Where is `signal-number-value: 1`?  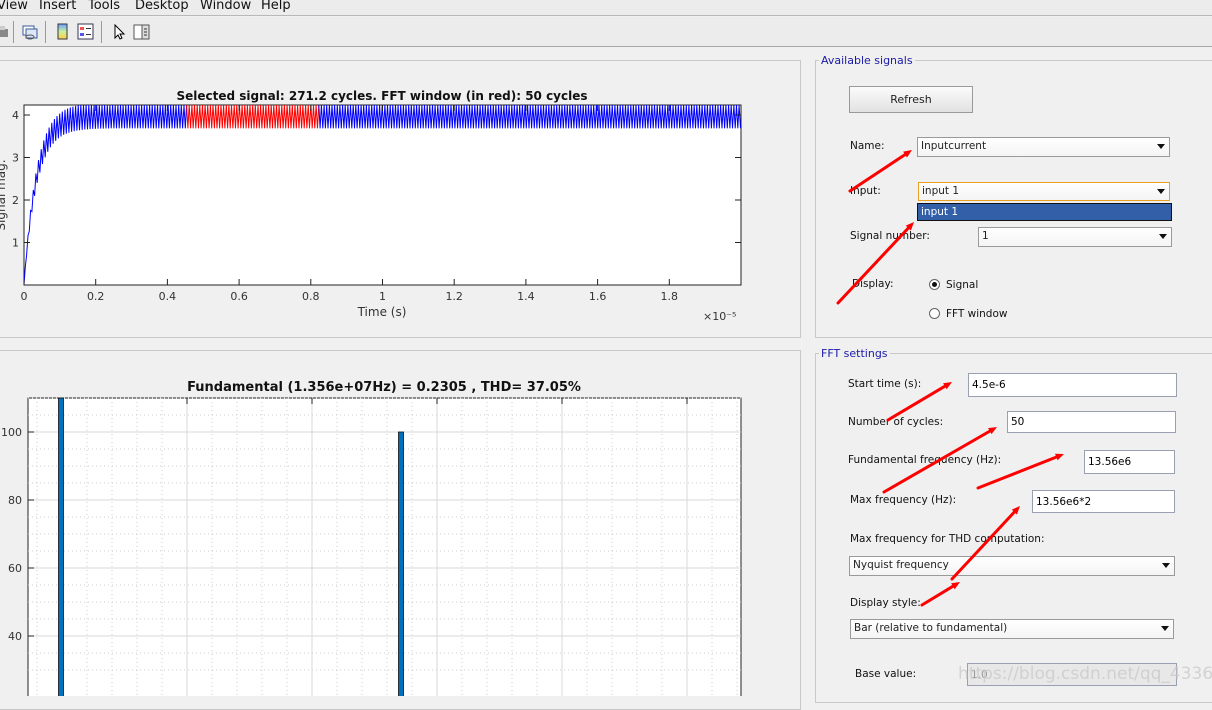
signal-number-value: 1 is located at coordinates (985, 236).